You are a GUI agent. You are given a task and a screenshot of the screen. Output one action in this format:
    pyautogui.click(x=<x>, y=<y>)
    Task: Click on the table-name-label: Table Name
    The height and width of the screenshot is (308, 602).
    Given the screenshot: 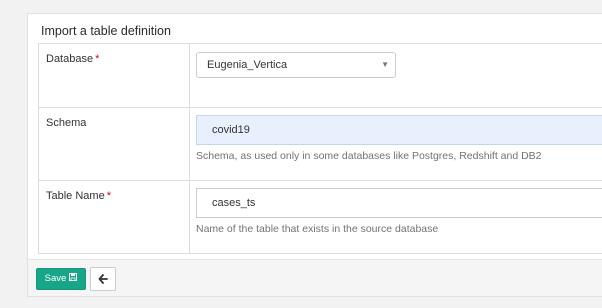 What is the action you would take?
    pyautogui.click(x=75, y=196)
    